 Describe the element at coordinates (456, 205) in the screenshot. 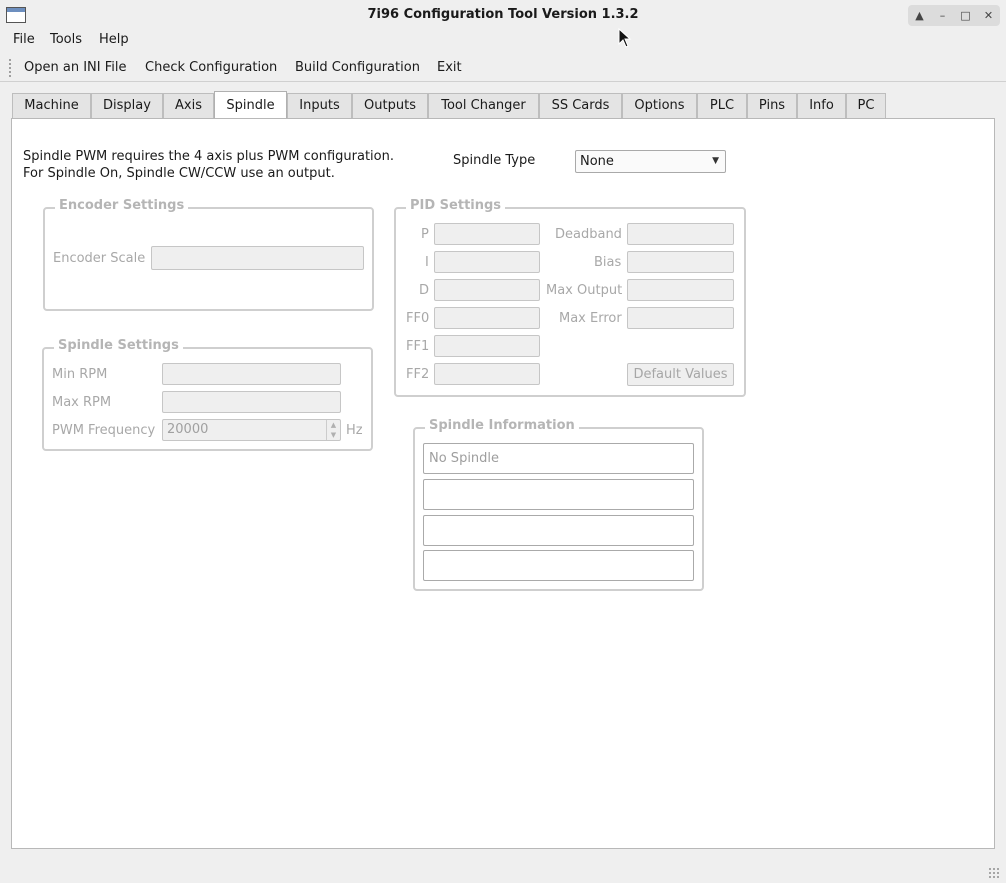

I see `pid-settings-title: PID Settings` at that location.